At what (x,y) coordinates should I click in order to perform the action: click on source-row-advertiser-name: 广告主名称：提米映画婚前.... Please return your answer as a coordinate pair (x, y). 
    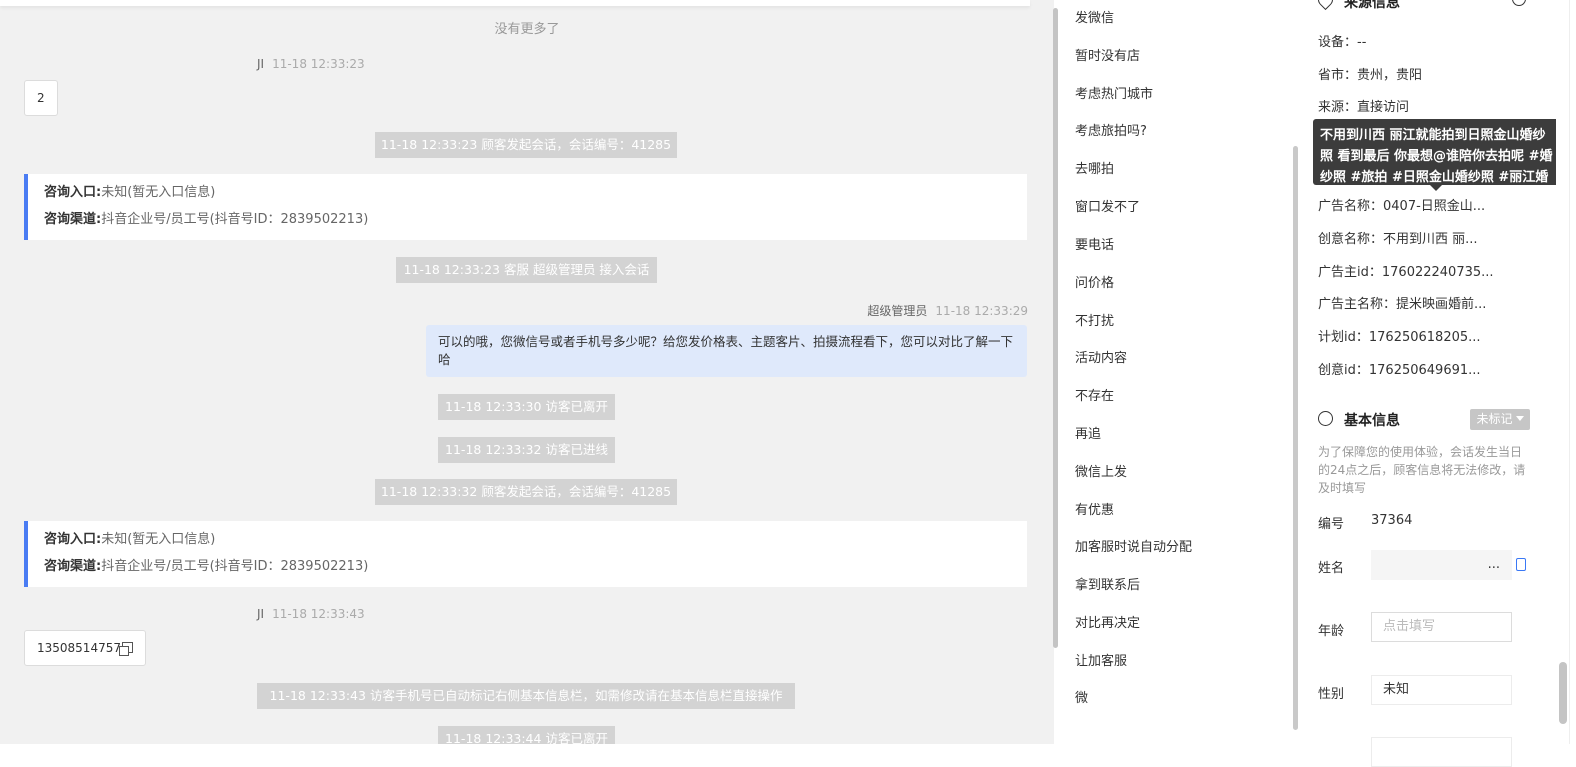
    Looking at the image, I should click on (1402, 302).